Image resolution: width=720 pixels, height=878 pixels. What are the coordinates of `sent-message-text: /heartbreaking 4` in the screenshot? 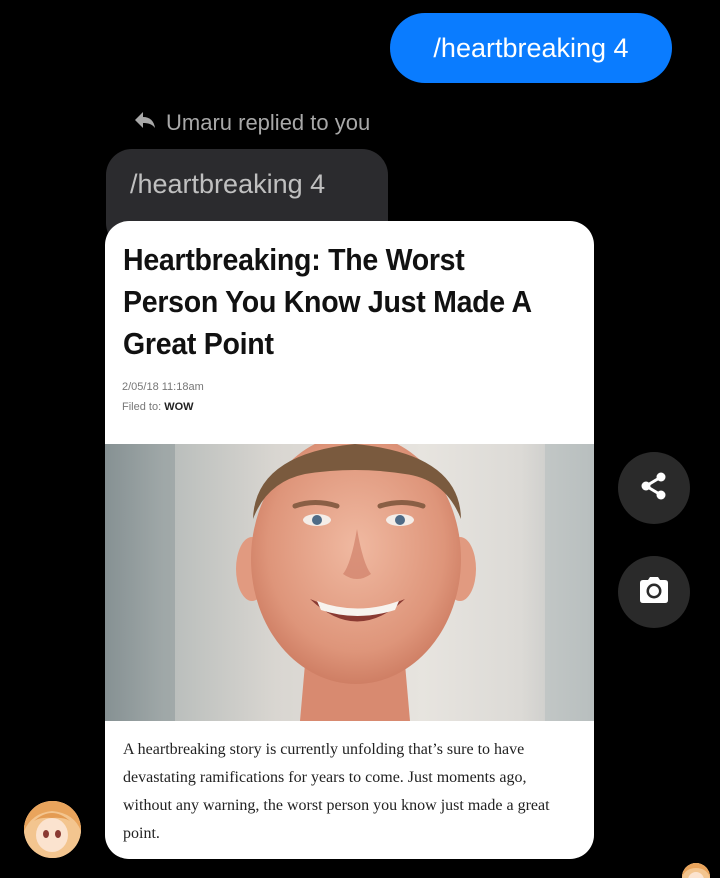 It's located at (531, 47).